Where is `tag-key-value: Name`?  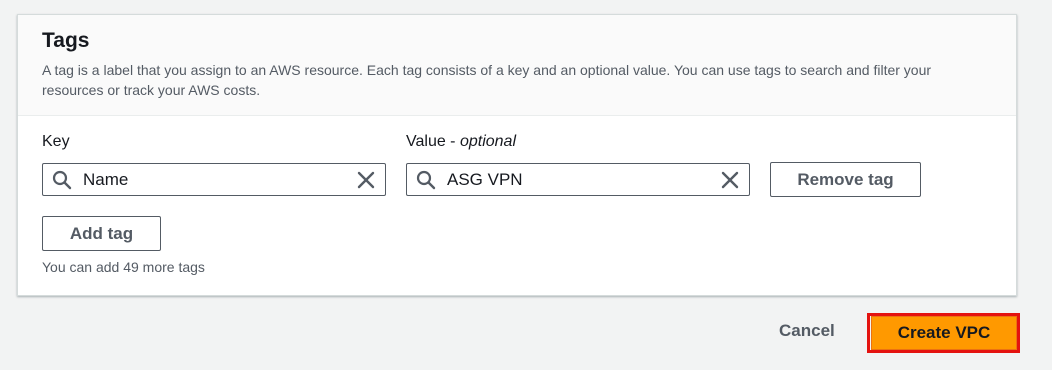
tag-key-value: Name is located at coordinates (105, 180).